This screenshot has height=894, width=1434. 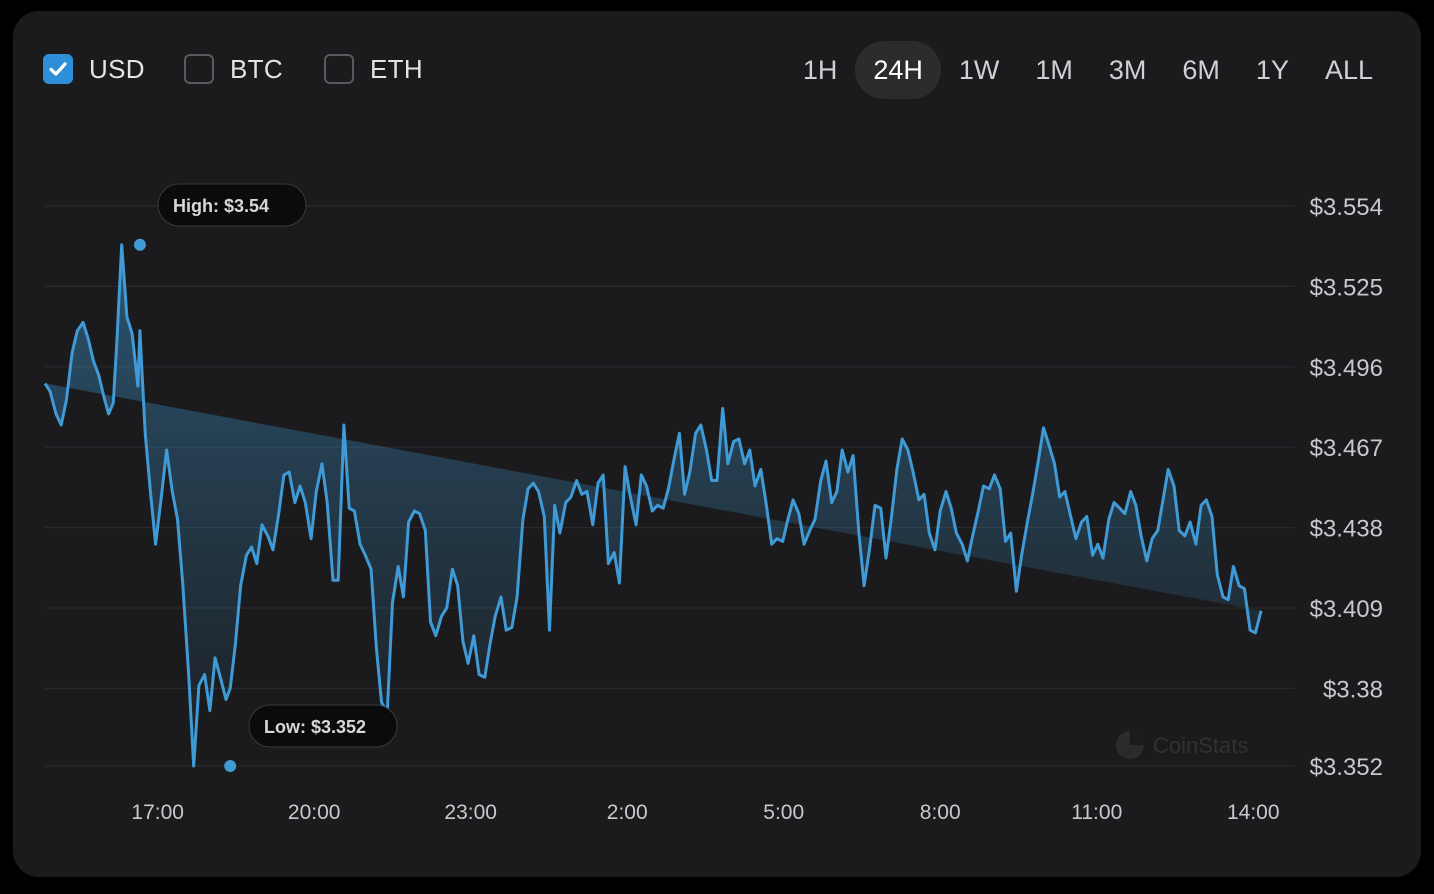 I want to click on low-marker, so click(x=230, y=766).